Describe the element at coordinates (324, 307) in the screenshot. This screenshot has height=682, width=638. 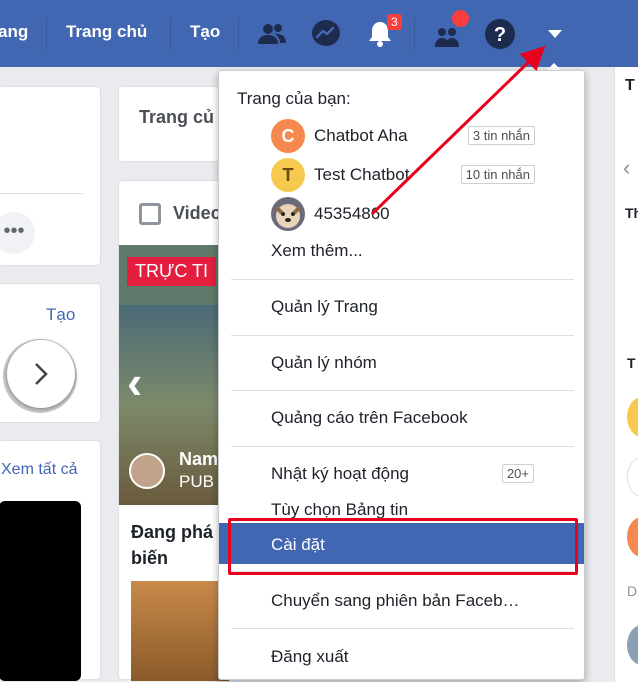
I see `manage-pages-item: Quản lý Trang` at that location.